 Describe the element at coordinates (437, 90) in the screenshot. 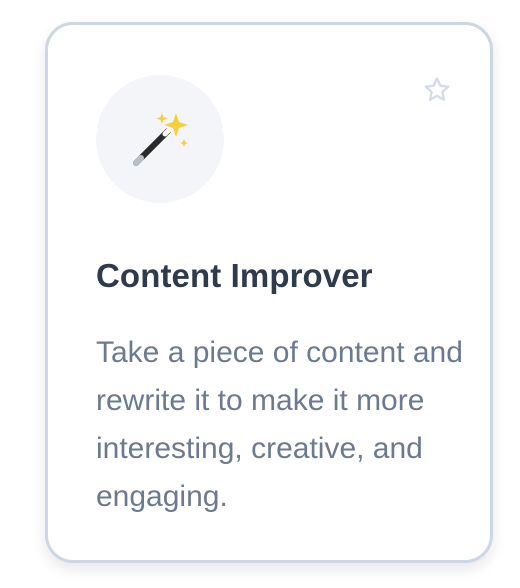

I see `favorite-star-icon` at that location.